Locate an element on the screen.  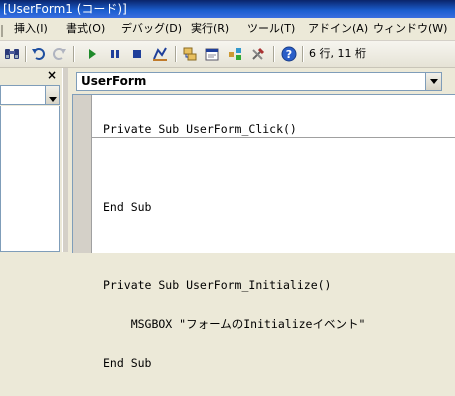
panel-list is located at coordinates (30, 179).